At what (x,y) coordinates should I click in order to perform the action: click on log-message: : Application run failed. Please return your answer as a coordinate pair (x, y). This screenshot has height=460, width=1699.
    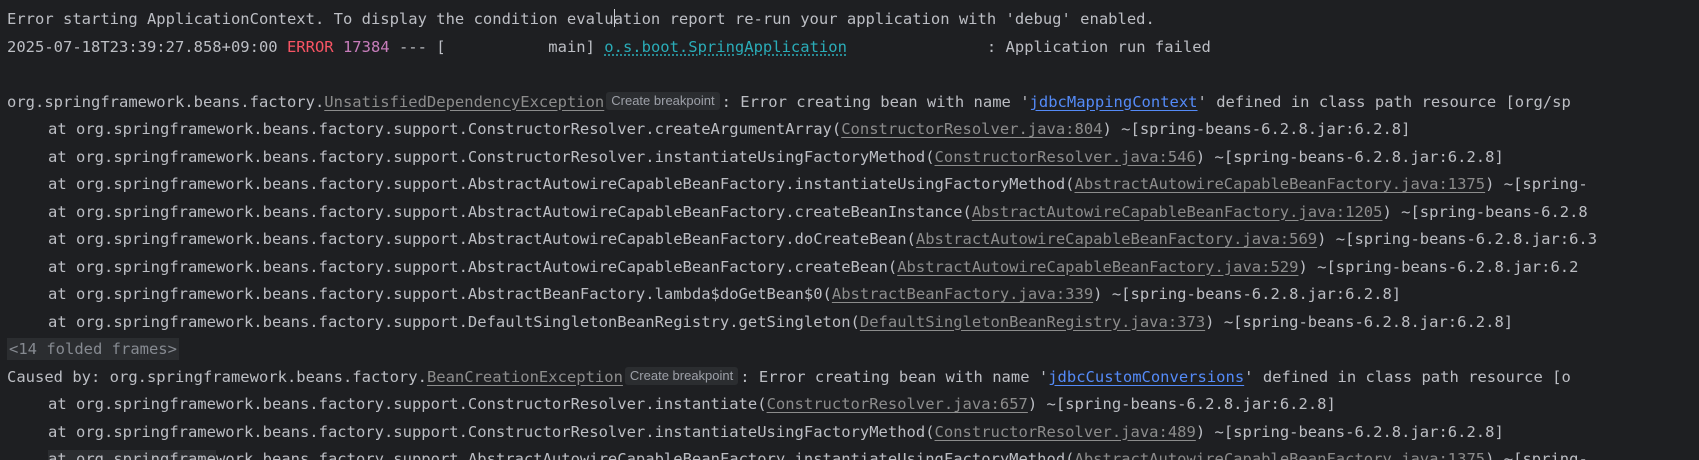
    Looking at the image, I should click on (1028, 46).